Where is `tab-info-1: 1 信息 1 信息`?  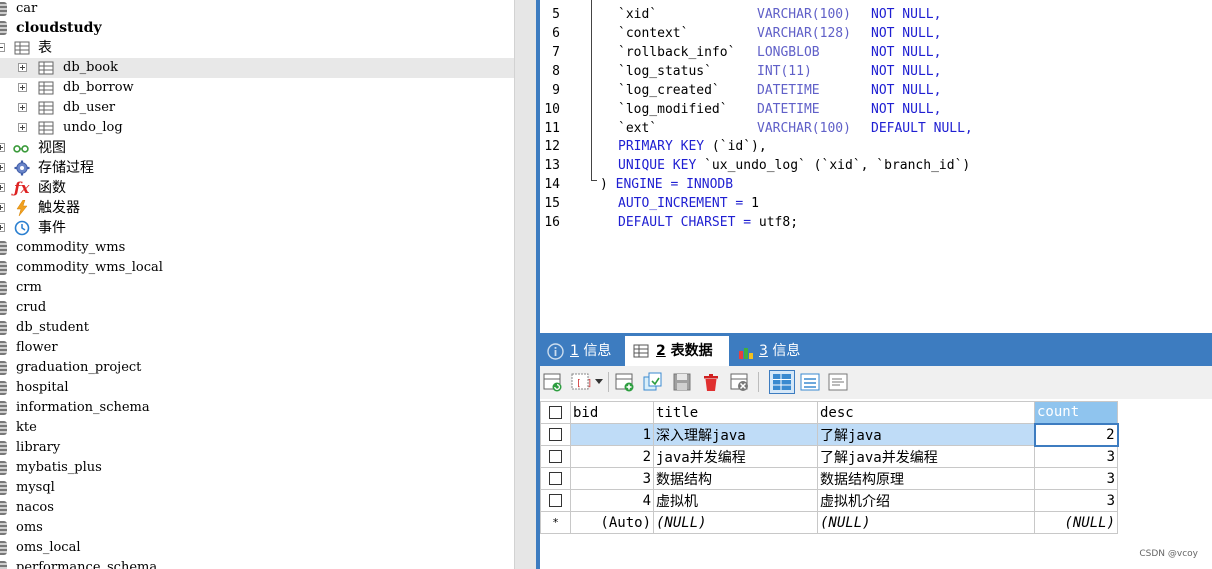 tab-info-1: 1 信息 1 信息 is located at coordinates (578, 351).